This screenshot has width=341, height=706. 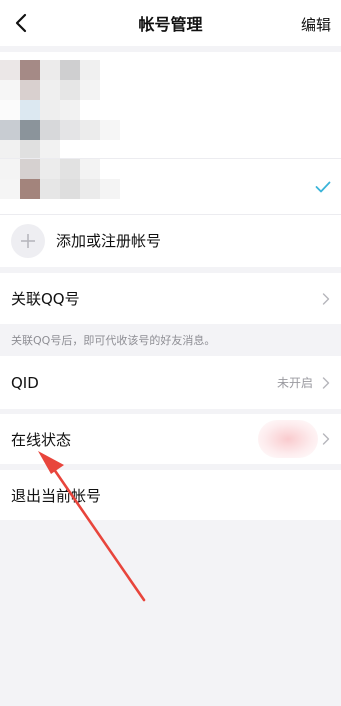 What do you see at coordinates (170, 382) in the screenshot?
I see `qid-row: QID 未开启` at bounding box center [170, 382].